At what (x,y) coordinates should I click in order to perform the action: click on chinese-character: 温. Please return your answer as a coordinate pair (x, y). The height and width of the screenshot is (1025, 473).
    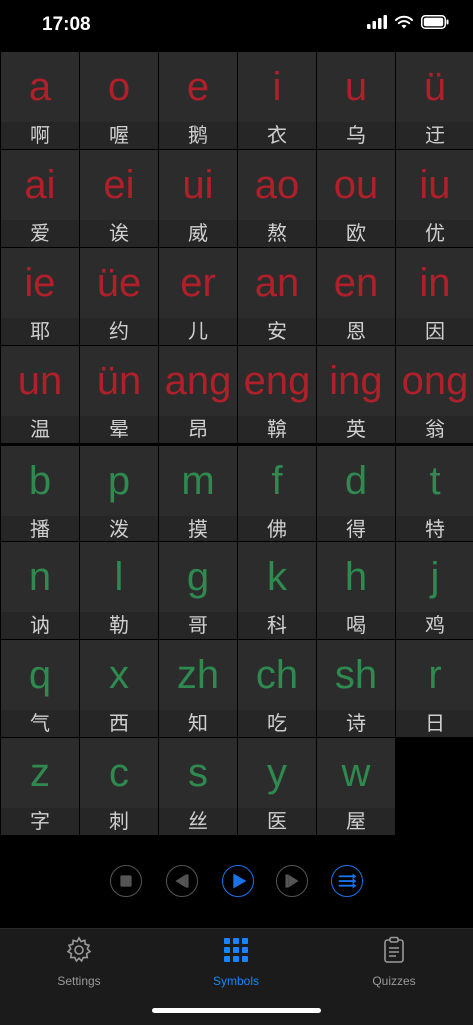
    Looking at the image, I should click on (40, 429).